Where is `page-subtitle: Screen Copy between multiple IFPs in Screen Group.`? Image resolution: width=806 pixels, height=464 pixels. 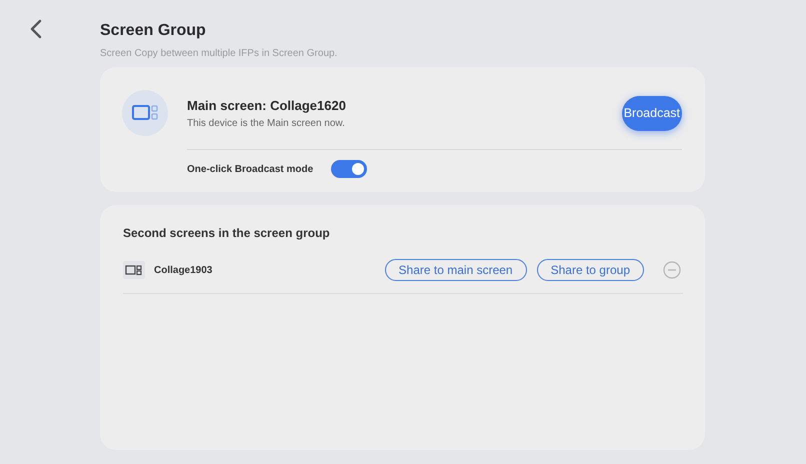 page-subtitle: Screen Copy between multiple IFPs in Screen Group. is located at coordinates (219, 53).